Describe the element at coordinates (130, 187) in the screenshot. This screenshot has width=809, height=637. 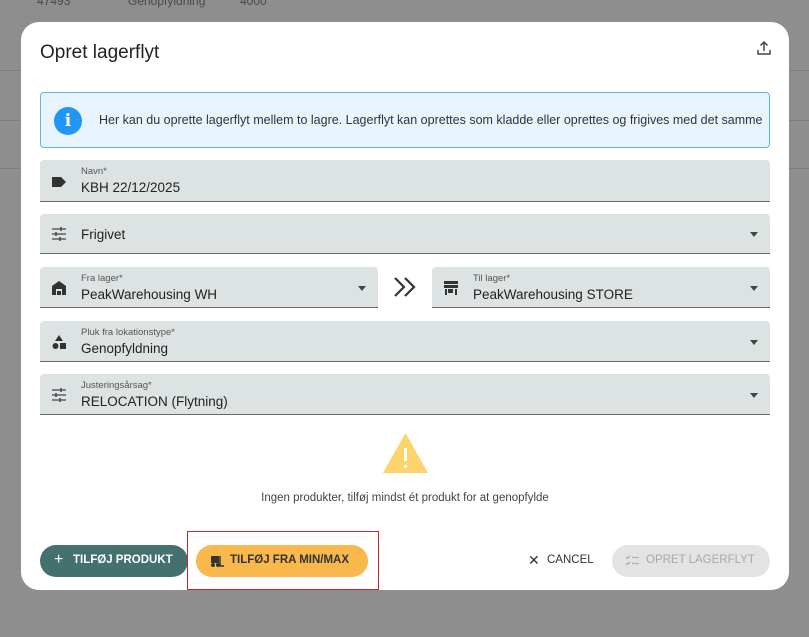
I see `name-value: KBH 22/12/2025` at that location.